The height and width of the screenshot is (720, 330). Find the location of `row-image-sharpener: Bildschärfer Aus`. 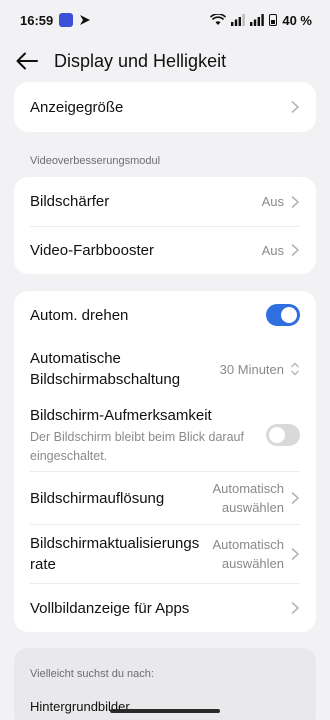

row-image-sharpener: Bildschärfer Aus is located at coordinates (165, 201).